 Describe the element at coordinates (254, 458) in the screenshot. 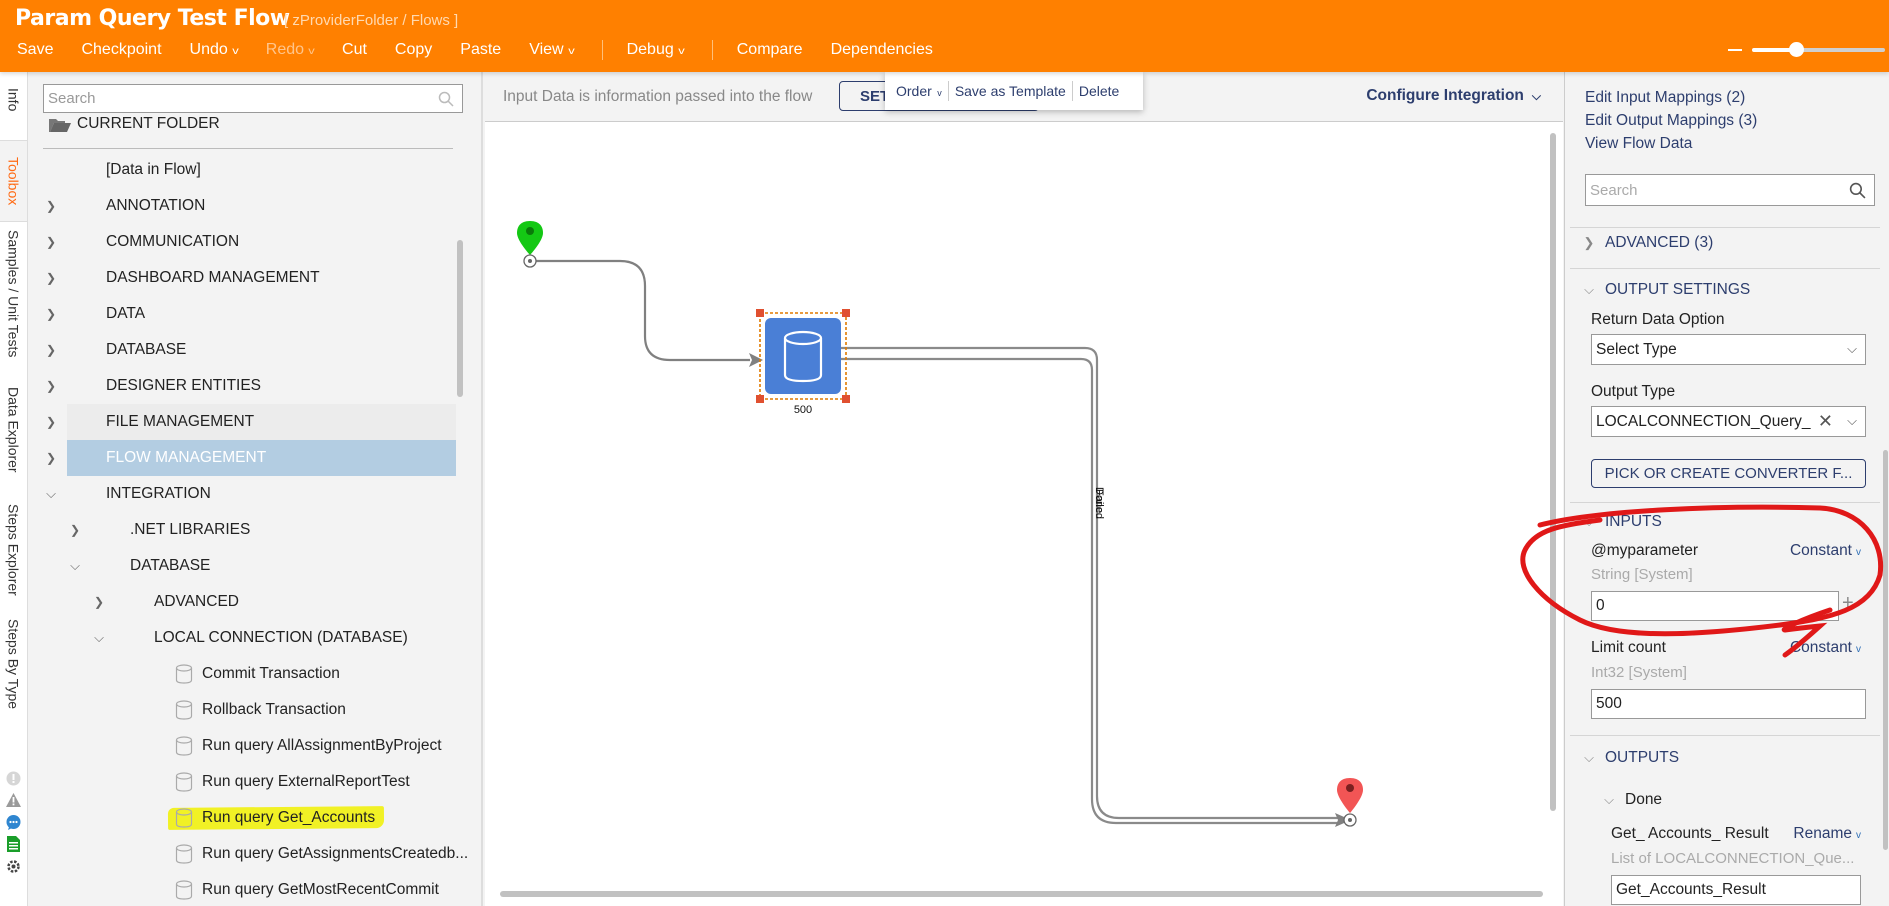

I see `toolbox-category: ❯ FLOW MANAGEMENT` at that location.